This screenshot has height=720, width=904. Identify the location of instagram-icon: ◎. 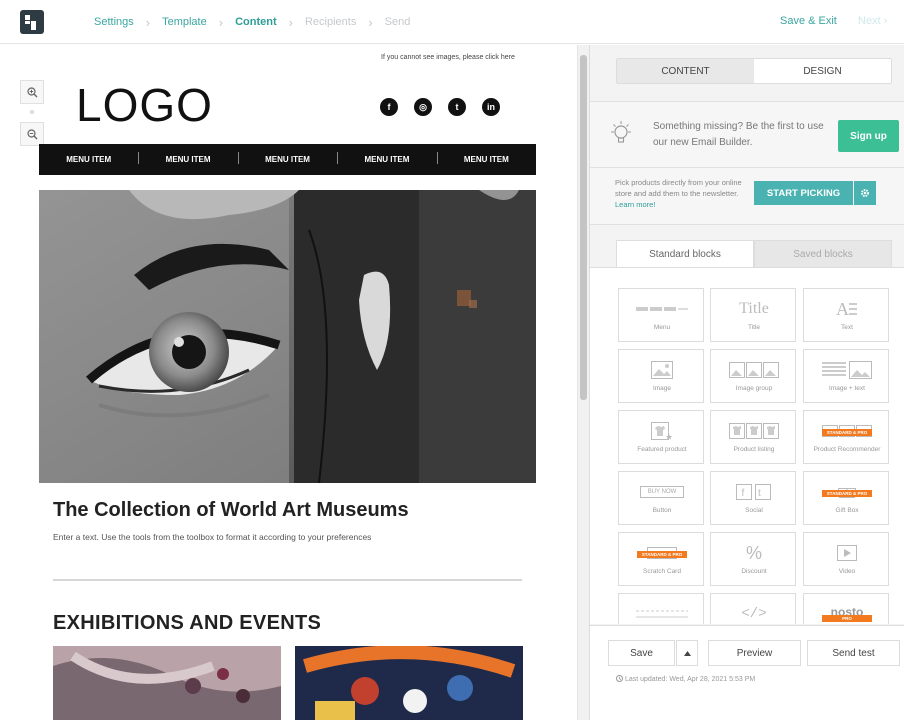
(423, 107).